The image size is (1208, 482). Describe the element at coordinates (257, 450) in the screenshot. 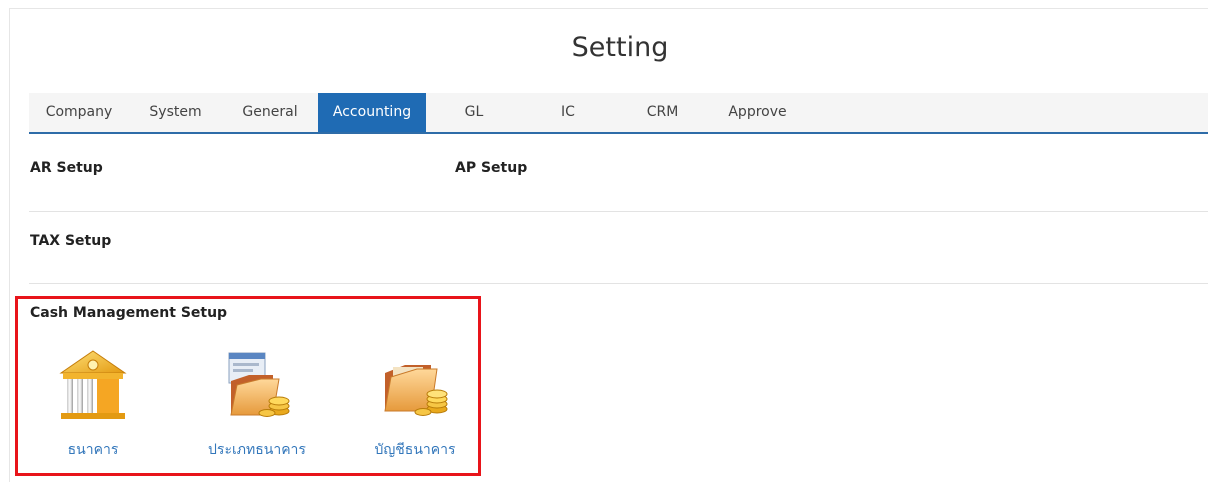

I see `bank-type-label: ประเภทธนาคาร` at that location.